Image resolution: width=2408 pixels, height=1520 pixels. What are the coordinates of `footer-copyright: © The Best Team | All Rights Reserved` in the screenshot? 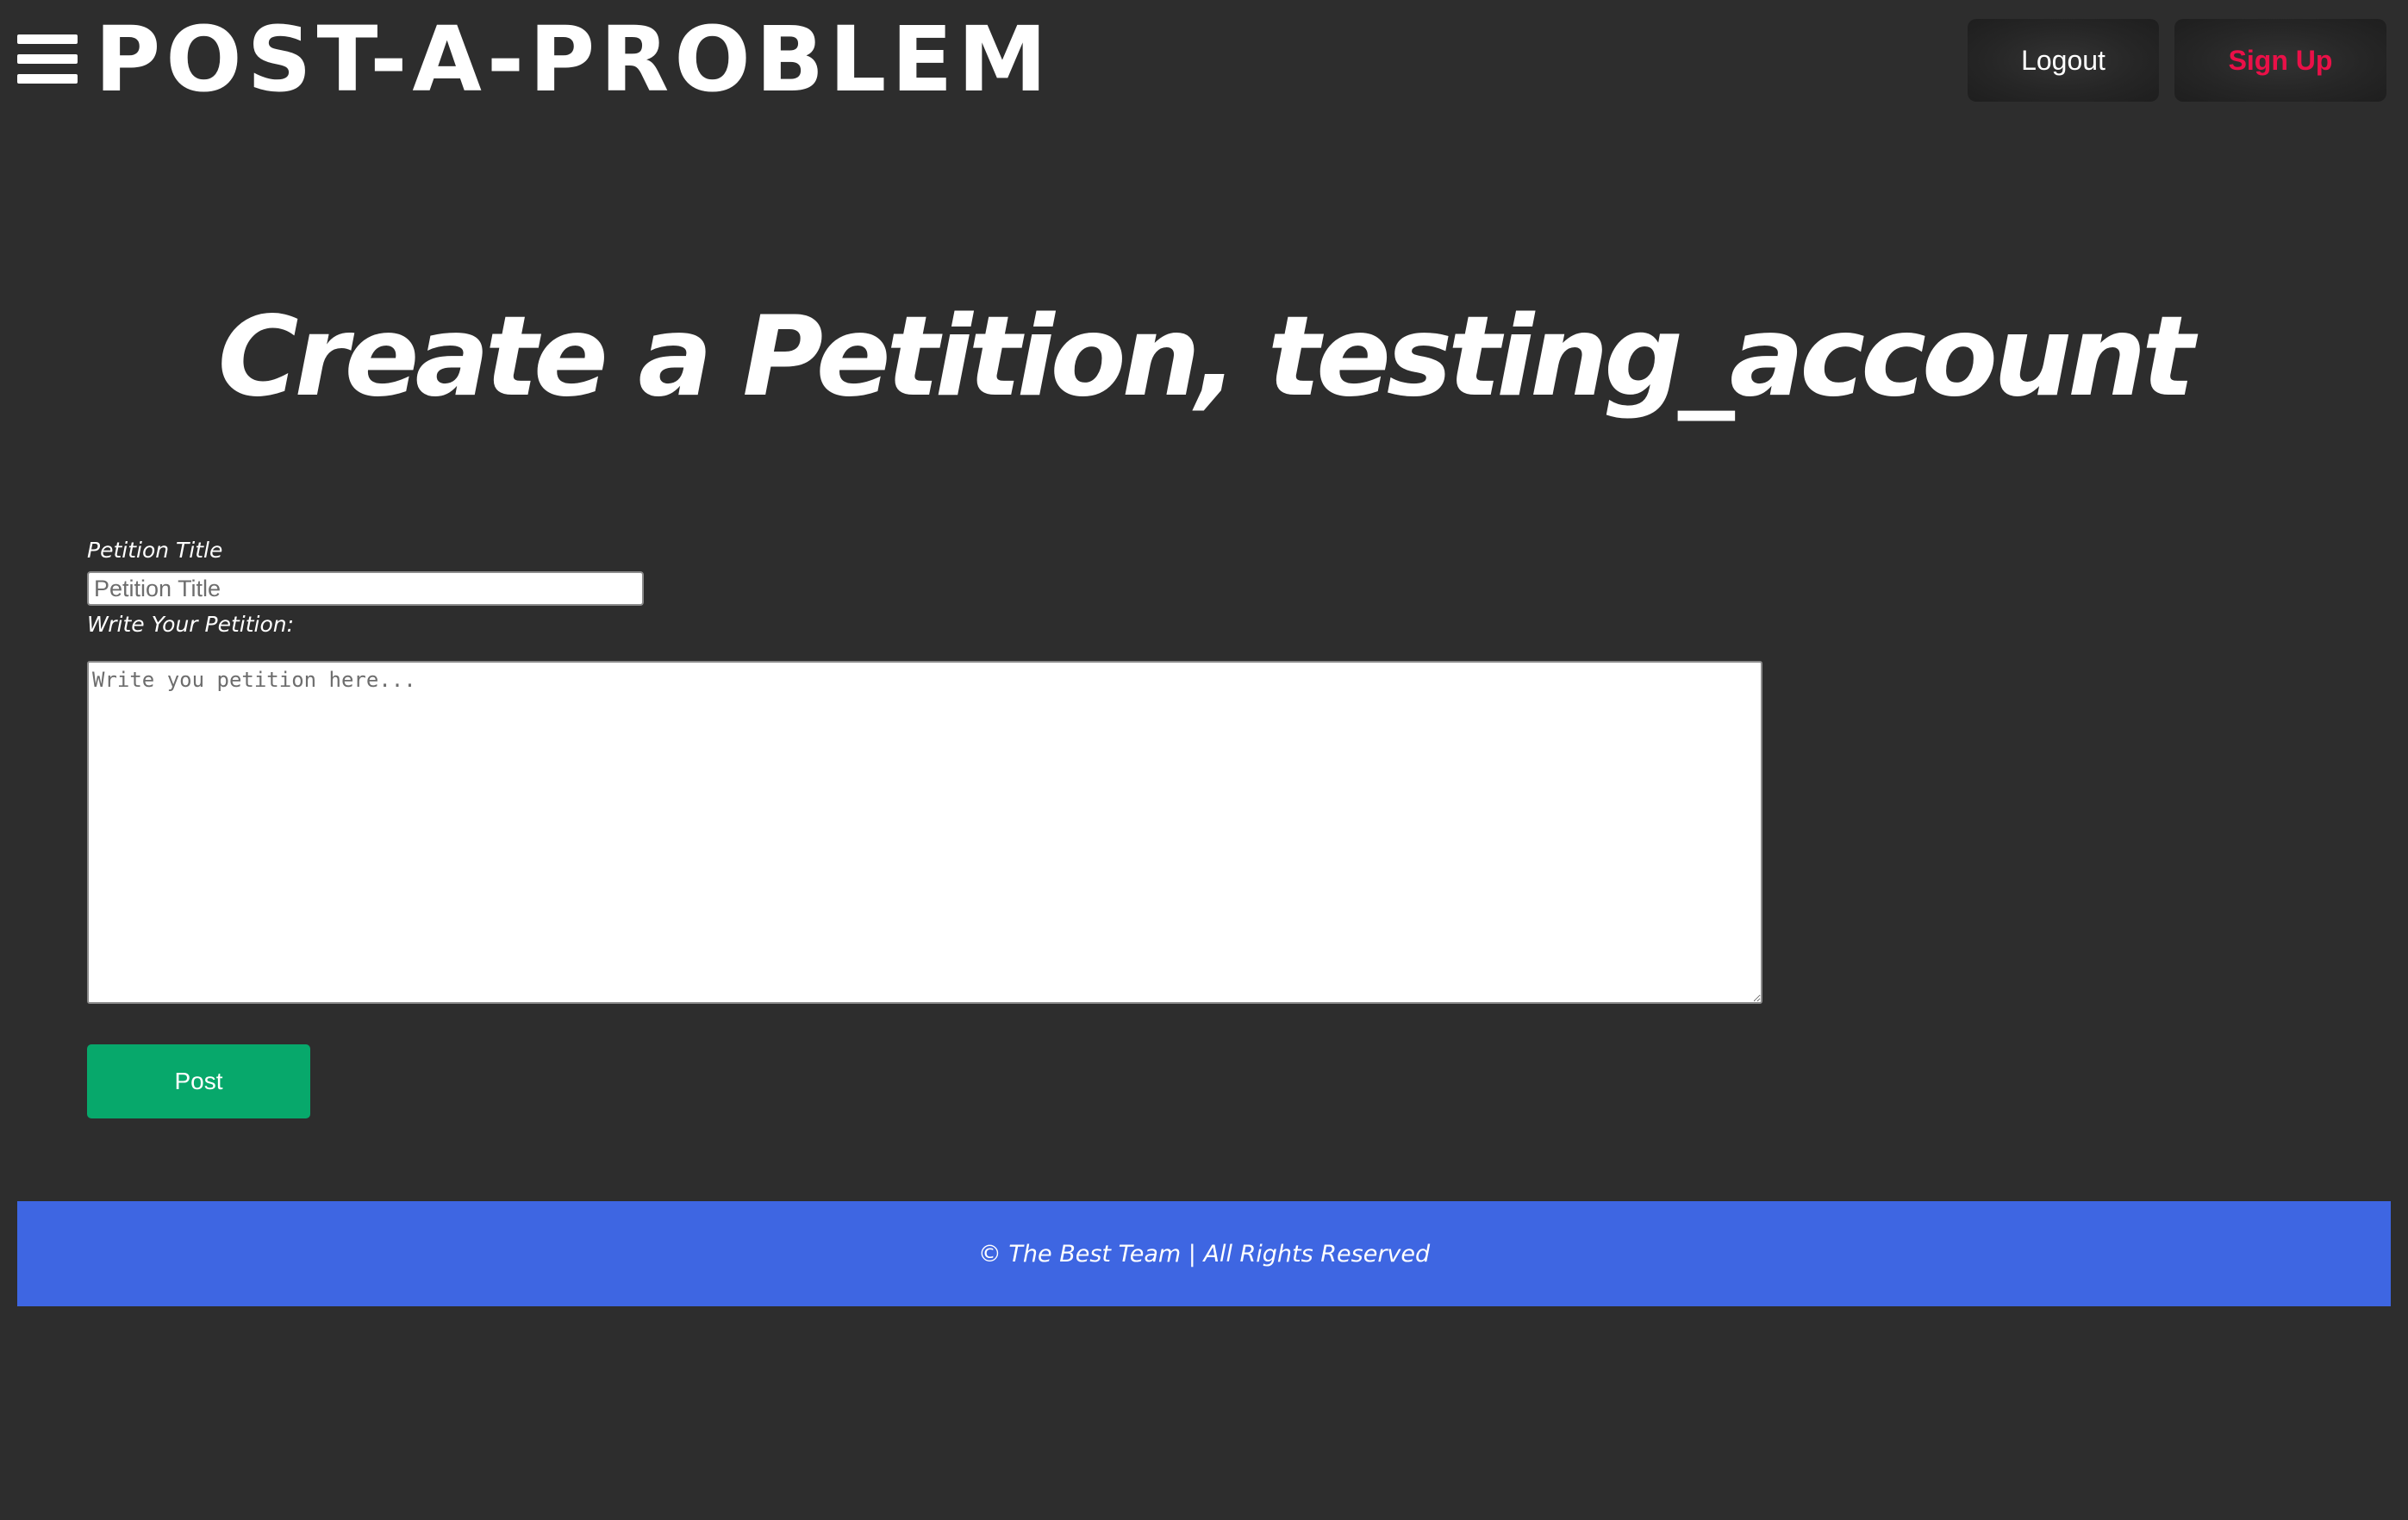 It's located at (1204, 1254).